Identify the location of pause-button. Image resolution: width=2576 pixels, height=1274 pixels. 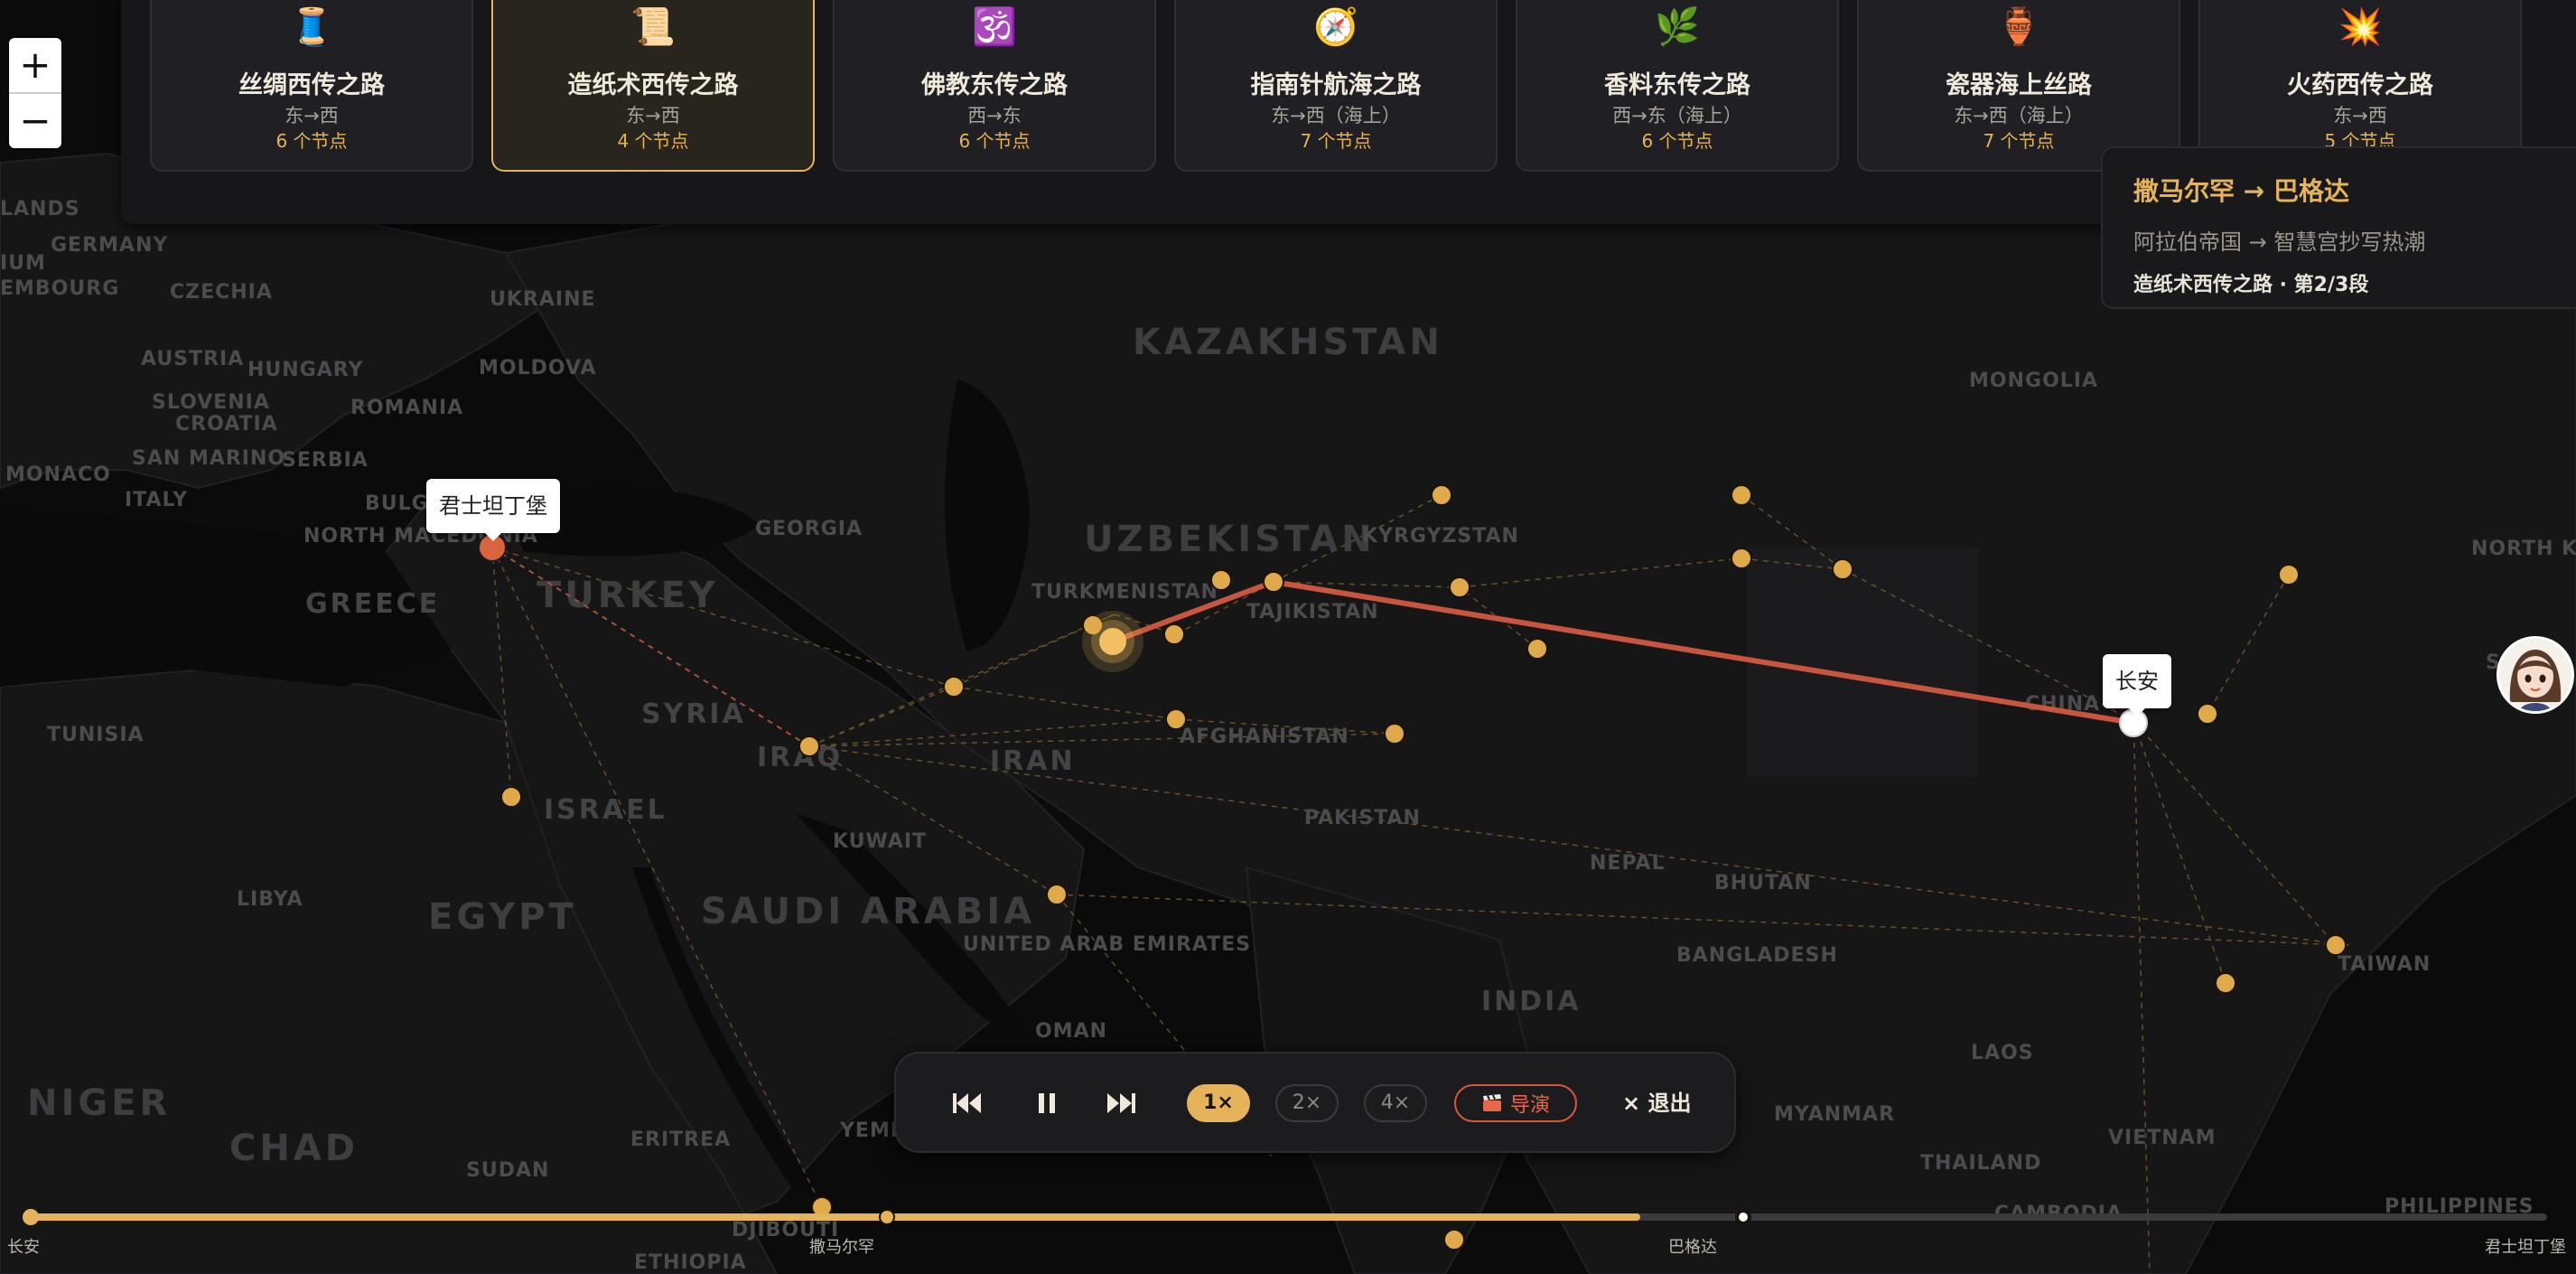
(1047, 1103).